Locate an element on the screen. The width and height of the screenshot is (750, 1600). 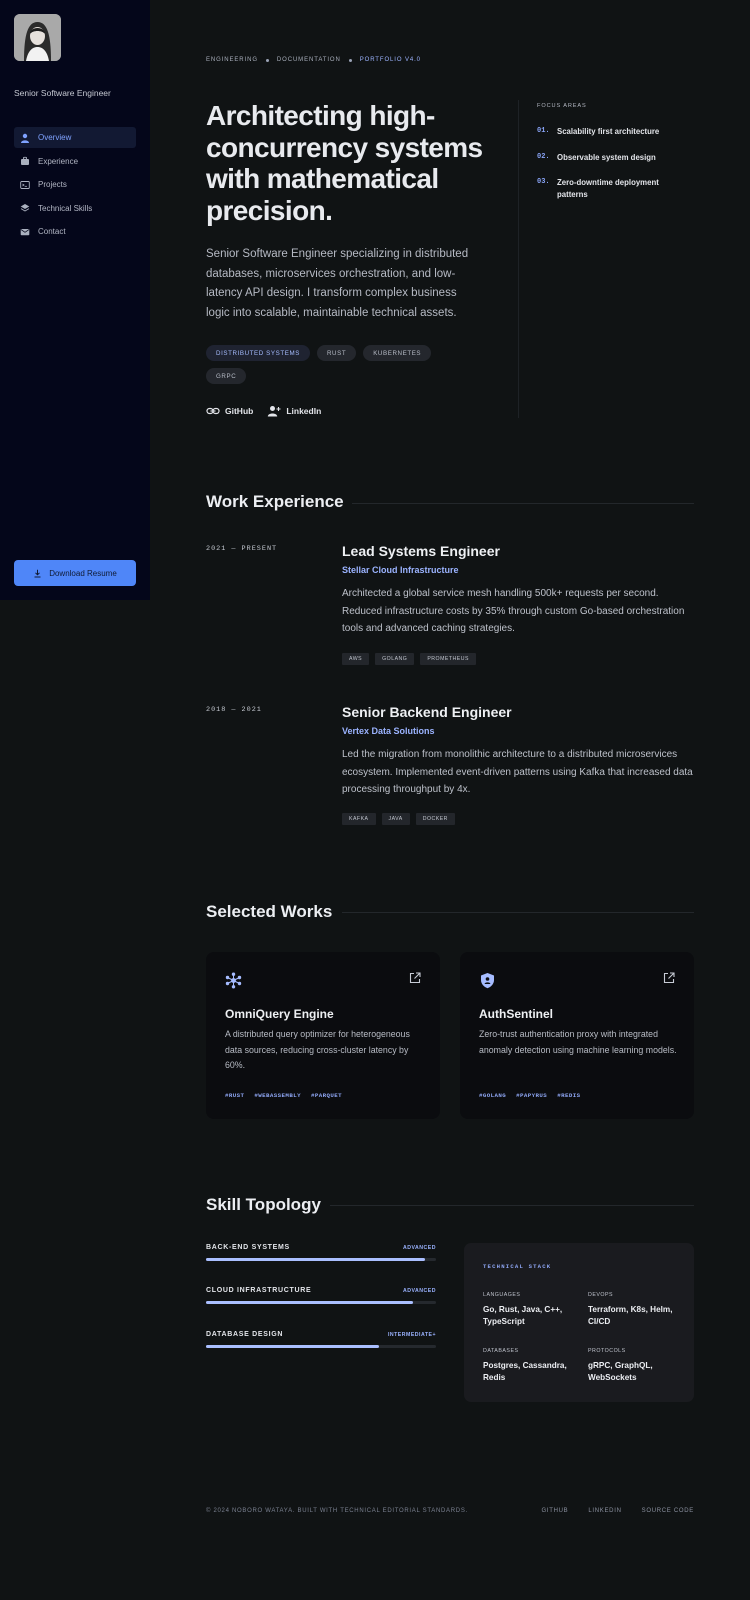
job-title: Senior Backend Engineer is located at coordinates (427, 712).